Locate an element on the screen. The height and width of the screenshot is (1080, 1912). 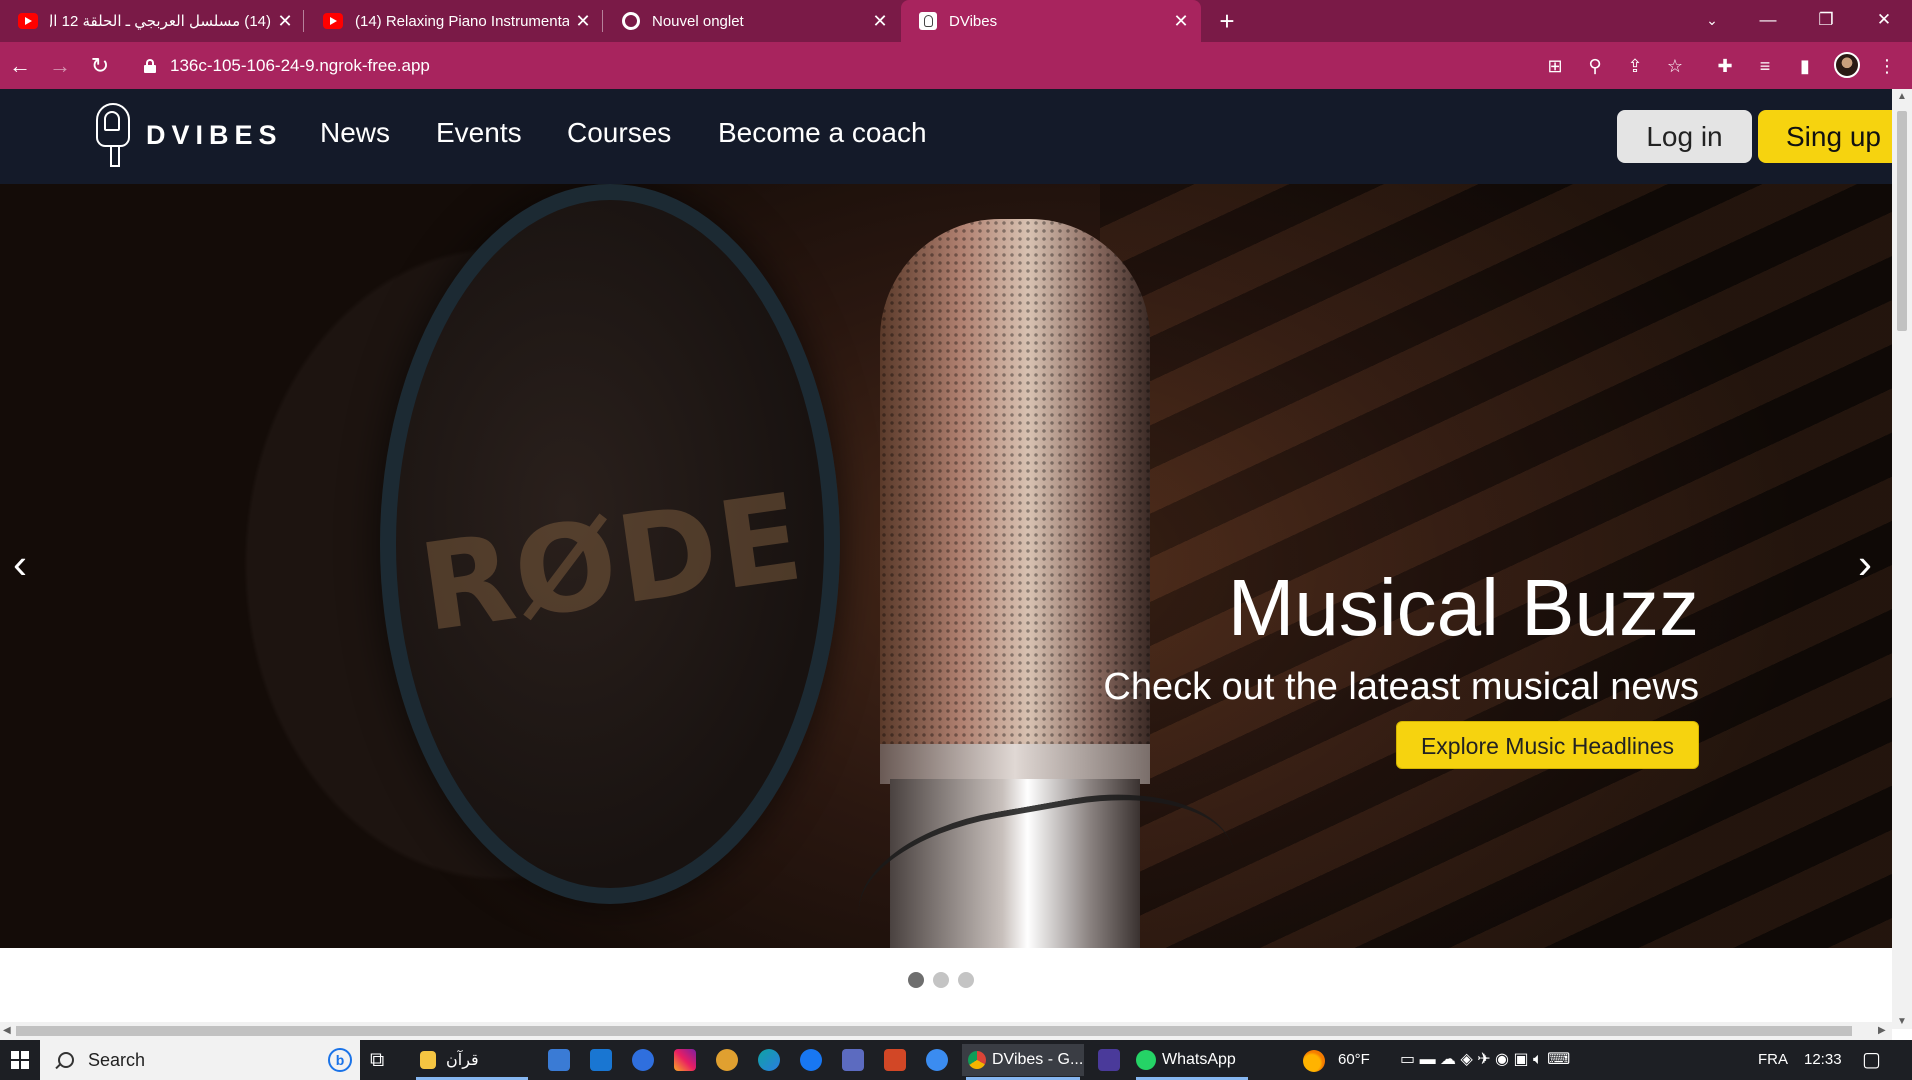
taskbar-app-whatsapp: WhatsApp is located at coordinates (1192, 1062).